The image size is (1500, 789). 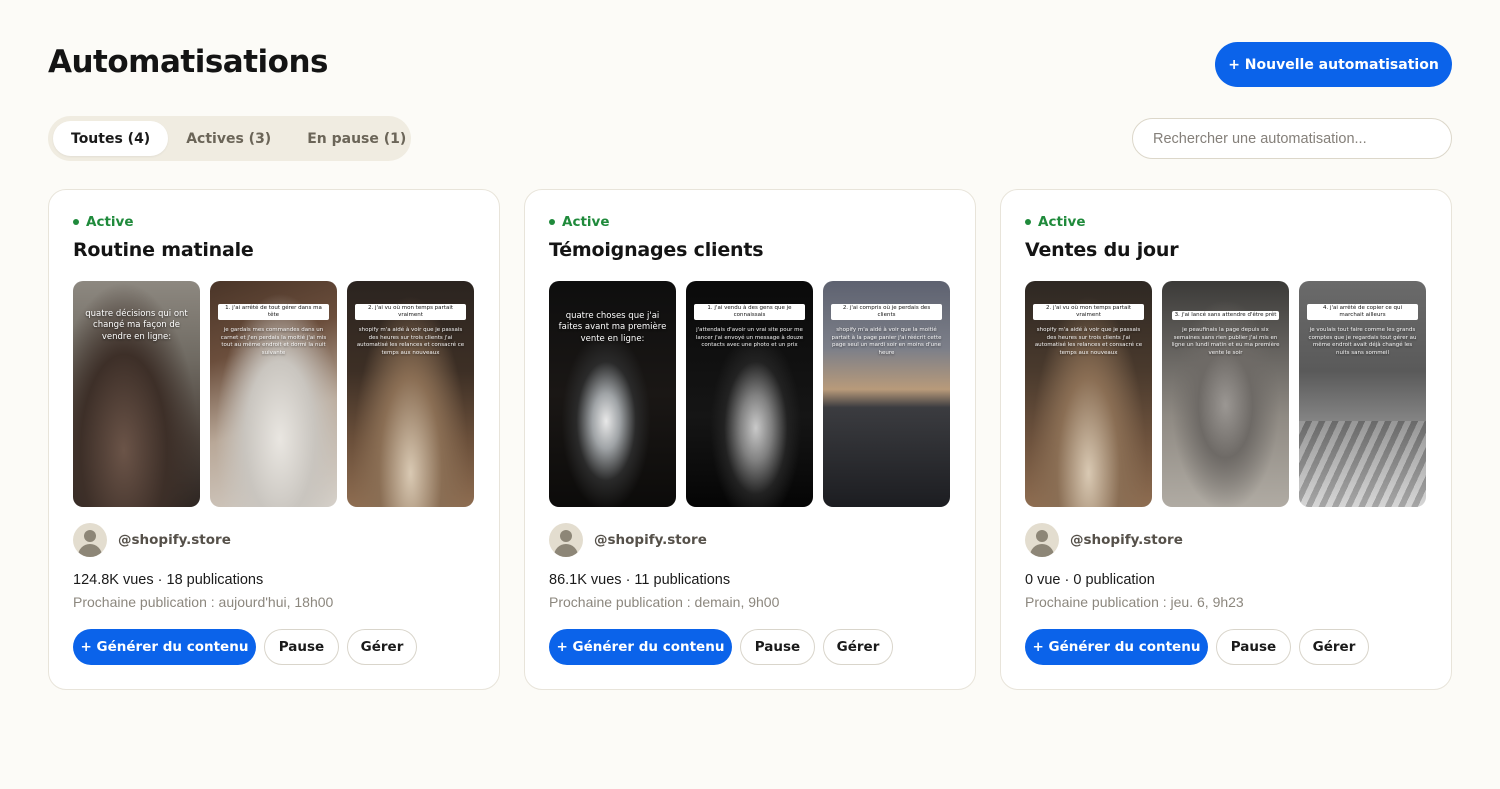 What do you see at coordinates (1134, 602) in the screenshot?
I see `next-publication: Prochaine publication : jeu. 6, 9h23` at bounding box center [1134, 602].